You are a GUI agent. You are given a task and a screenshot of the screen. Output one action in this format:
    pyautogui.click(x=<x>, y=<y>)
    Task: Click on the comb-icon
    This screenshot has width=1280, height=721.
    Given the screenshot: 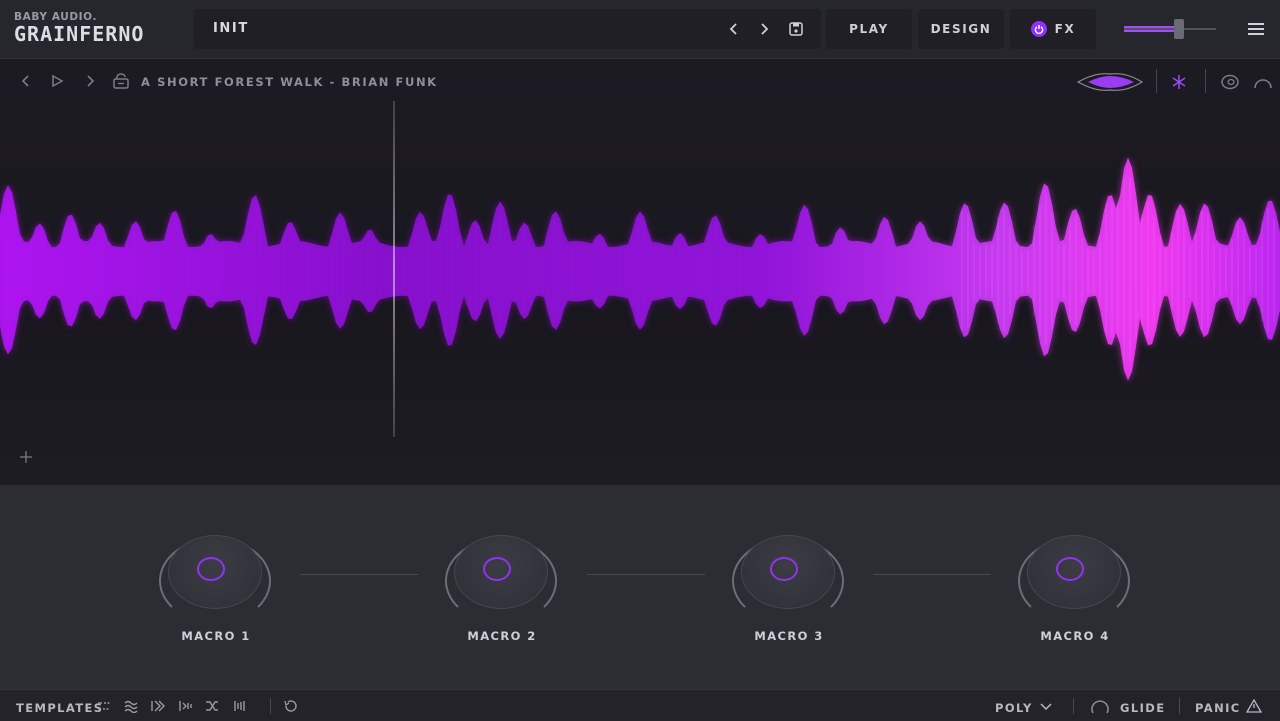 What is the action you would take?
    pyautogui.click(x=239, y=706)
    